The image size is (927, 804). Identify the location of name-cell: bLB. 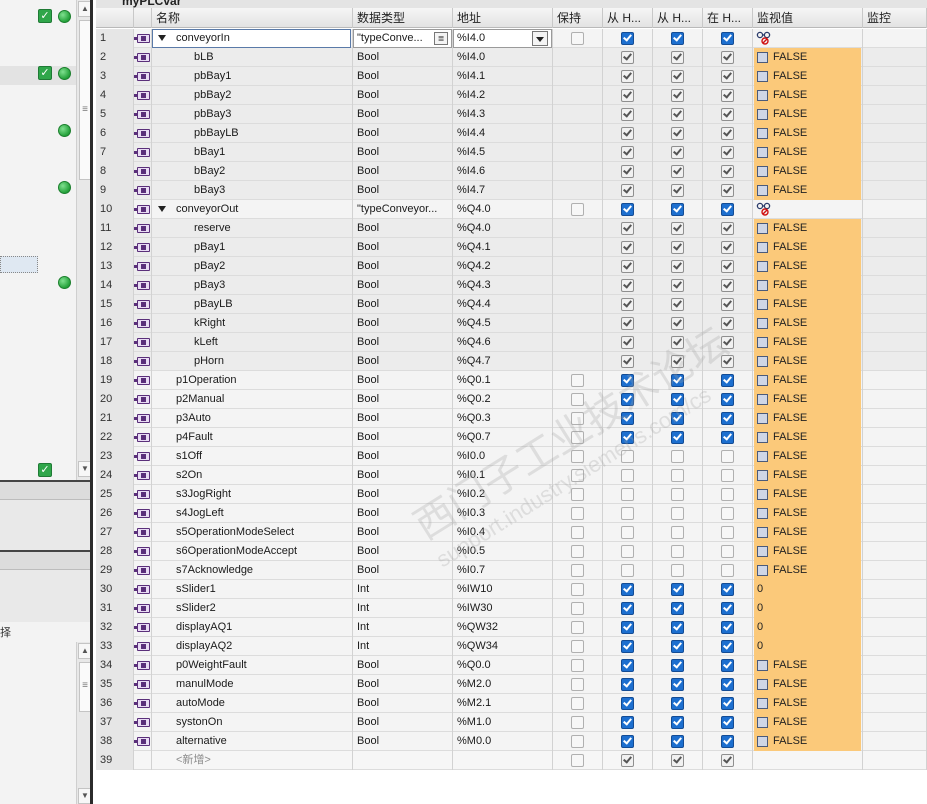
(252, 57).